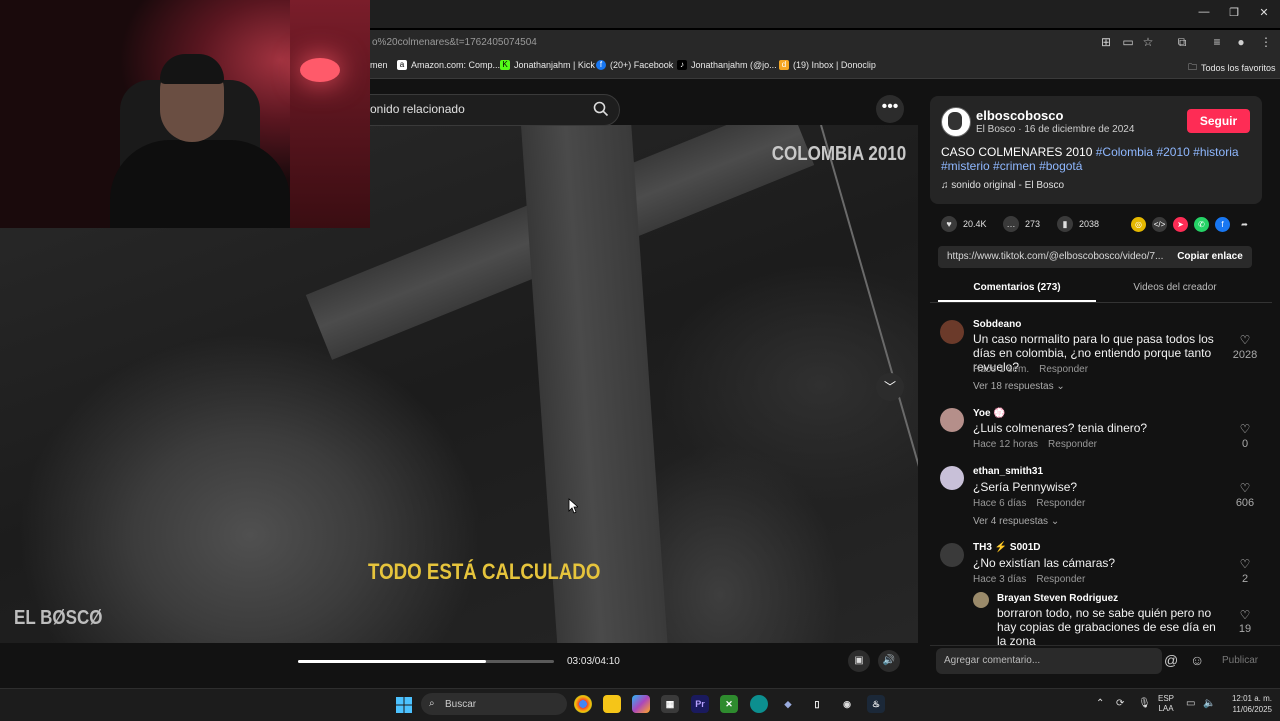  I want to click on close-button: ✕, so click(1264, 12).